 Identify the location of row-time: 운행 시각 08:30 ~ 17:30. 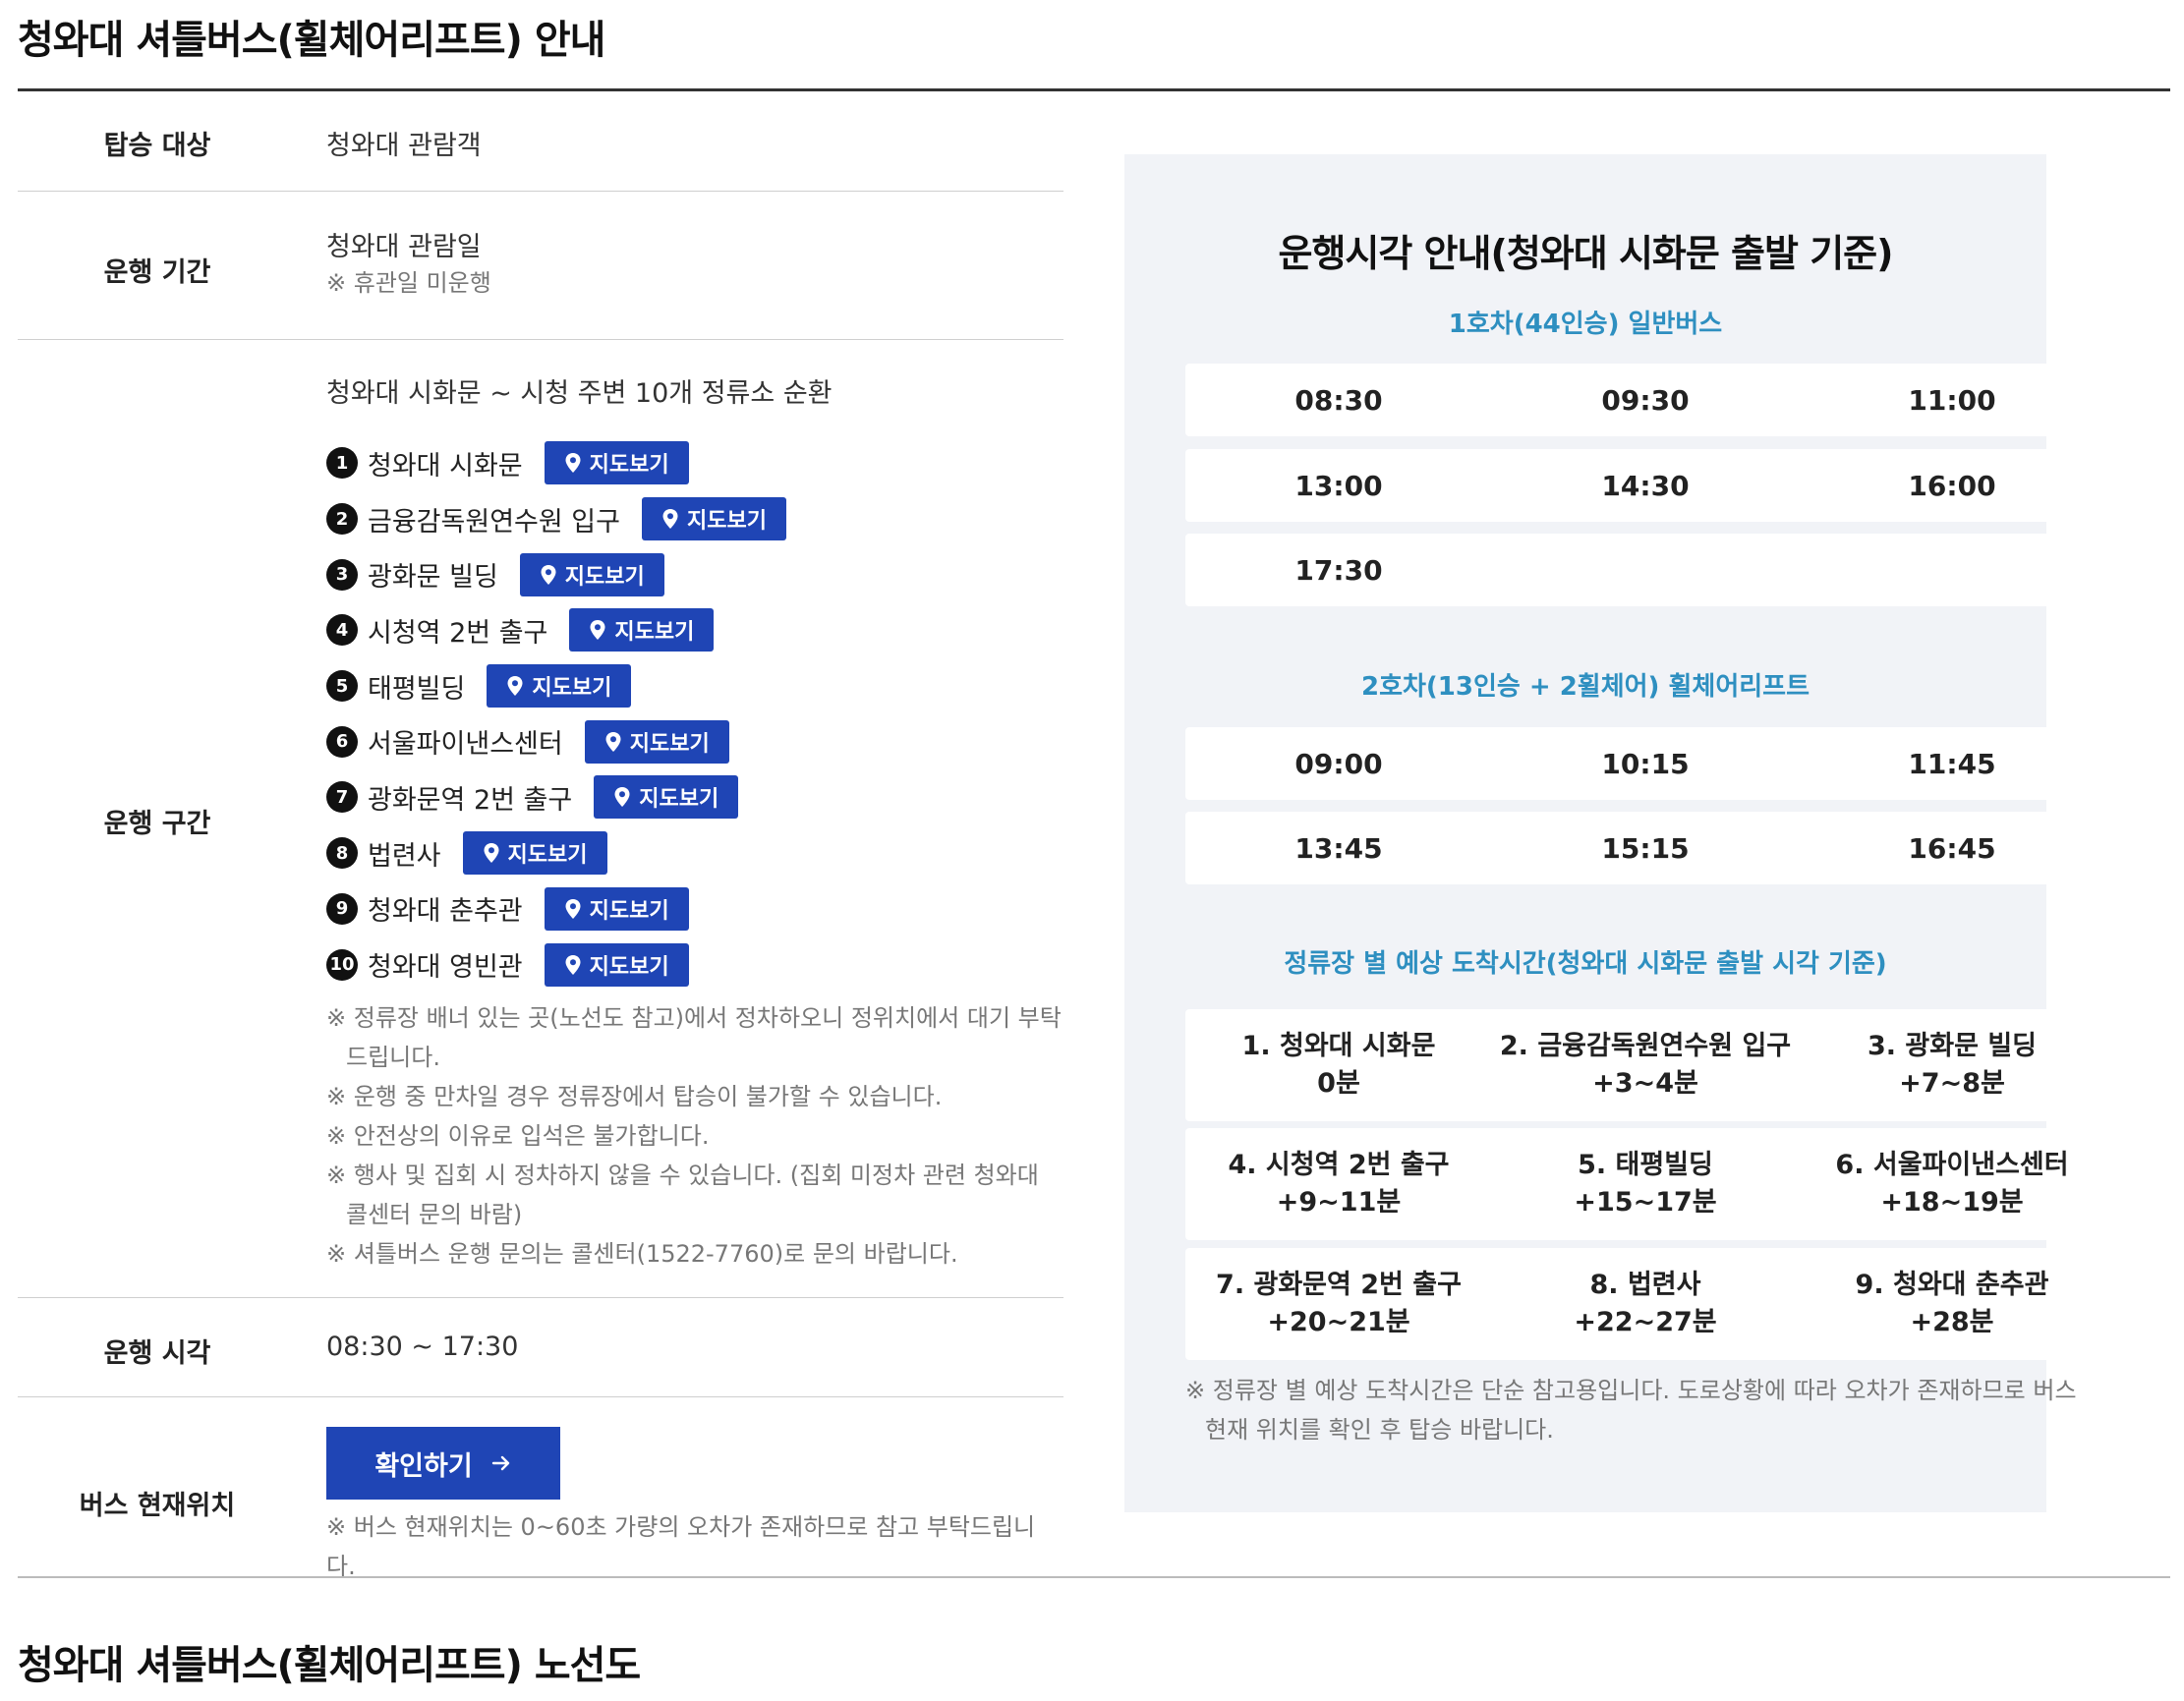
(540, 1348).